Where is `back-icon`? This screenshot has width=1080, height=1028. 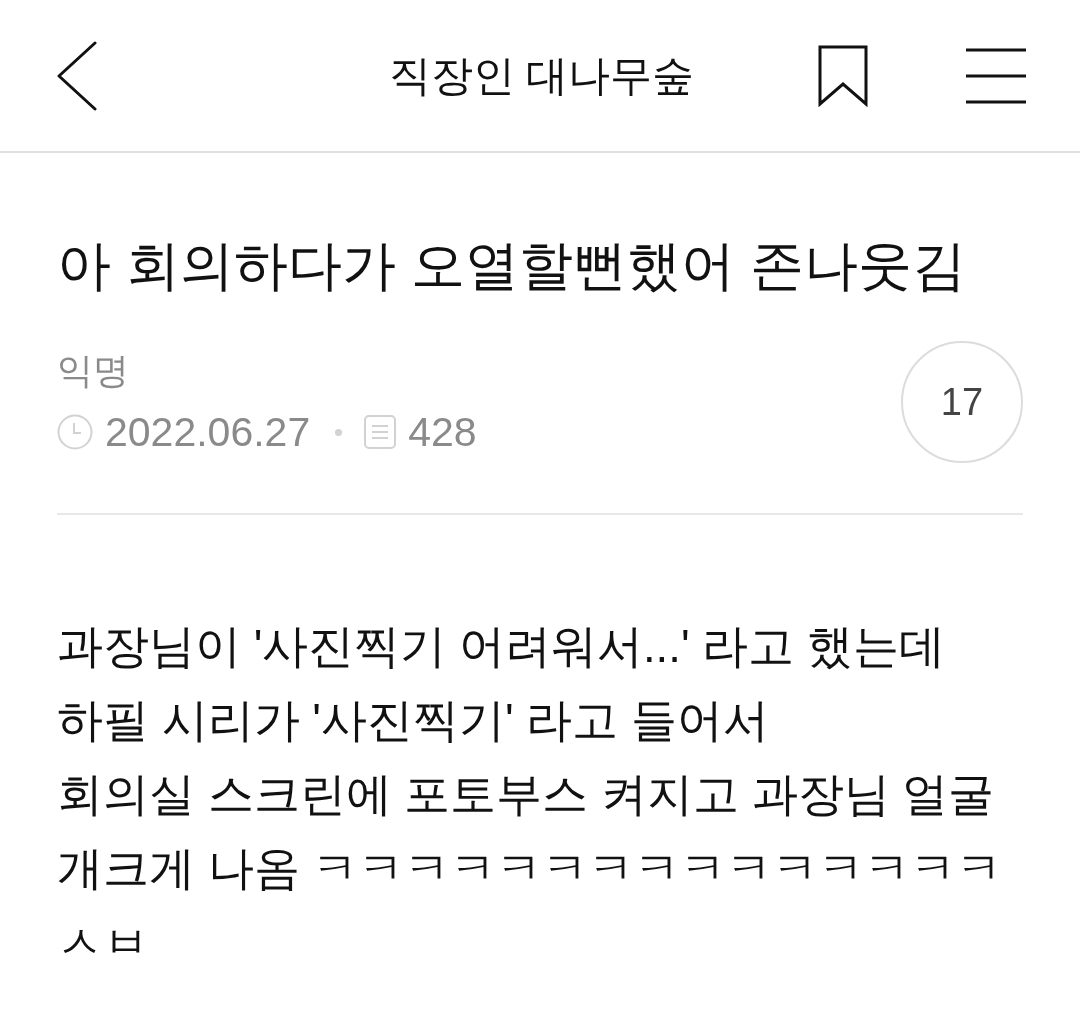 back-icon is located at coordinates (77, 75).